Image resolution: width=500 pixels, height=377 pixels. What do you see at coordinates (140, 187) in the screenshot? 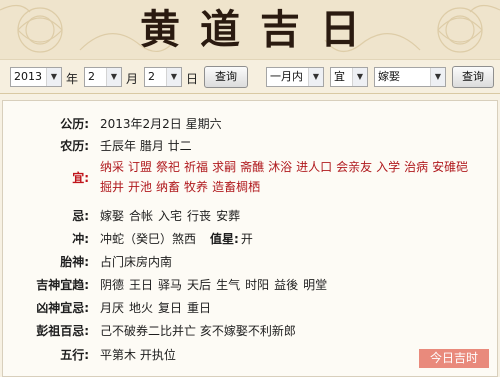
I see `yi-item: 开池` at bounding box center [140, 187].